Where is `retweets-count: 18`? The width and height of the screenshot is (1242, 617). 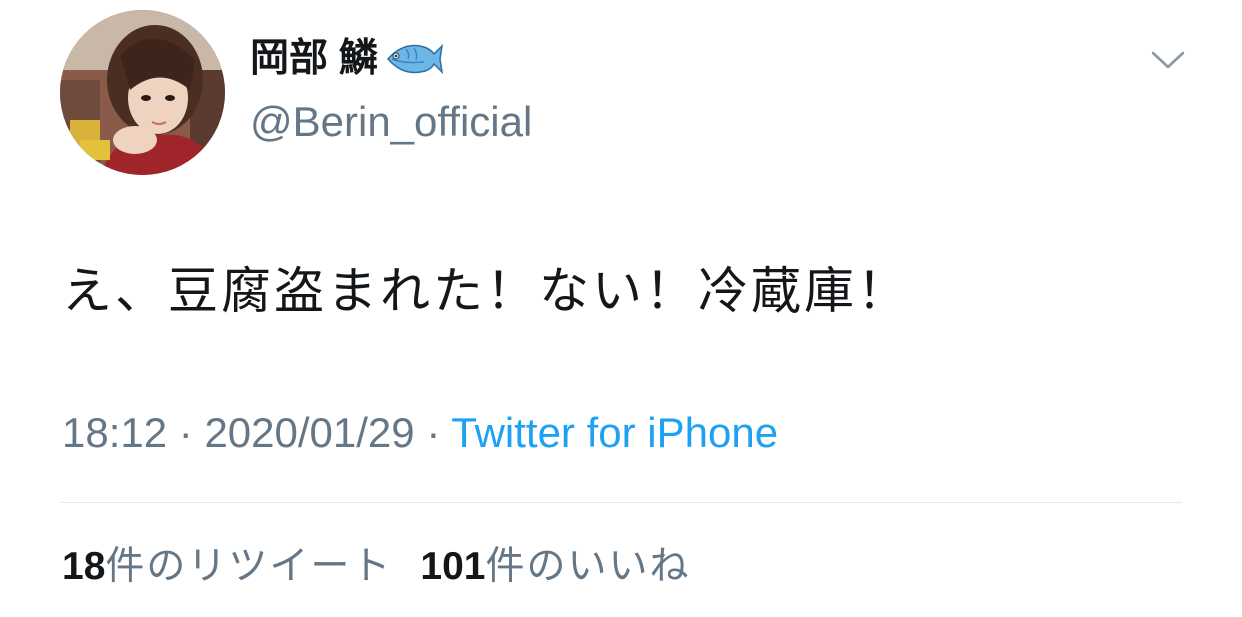
retweets-count: 18 is located at coordinates (84, 566).